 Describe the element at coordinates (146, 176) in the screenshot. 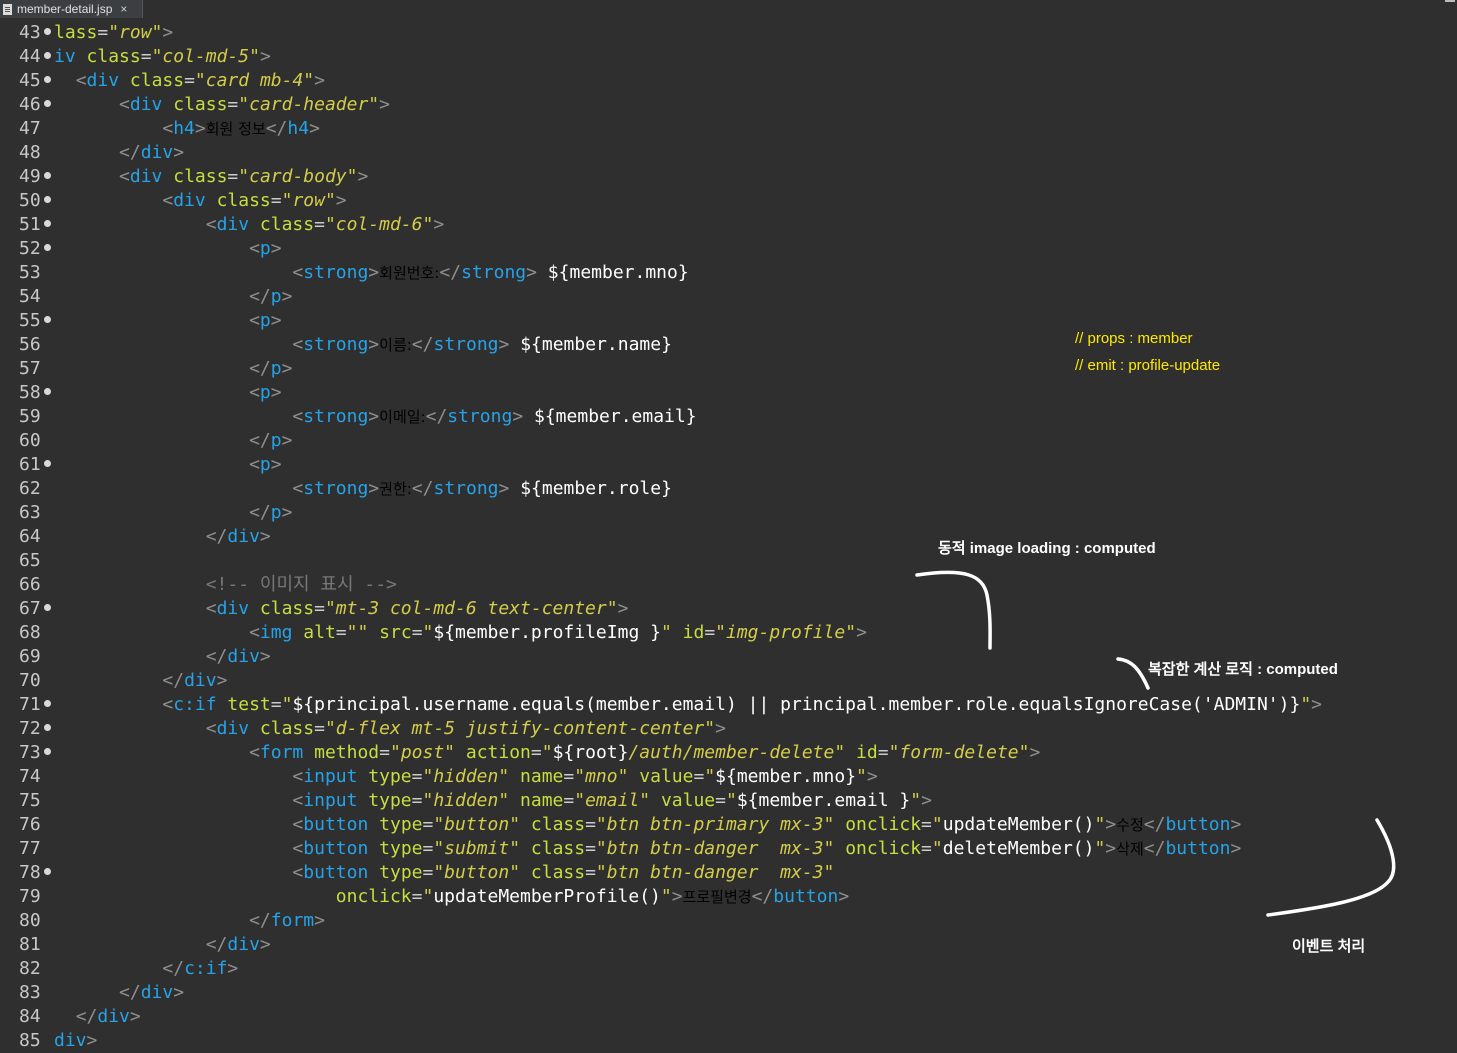

I see `code-token: div` at that location.